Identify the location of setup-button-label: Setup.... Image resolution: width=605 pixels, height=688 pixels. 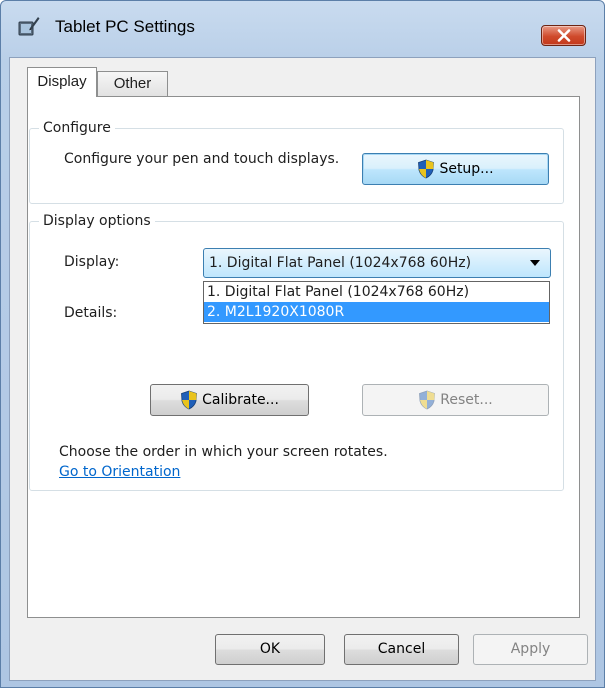
(466, 169).